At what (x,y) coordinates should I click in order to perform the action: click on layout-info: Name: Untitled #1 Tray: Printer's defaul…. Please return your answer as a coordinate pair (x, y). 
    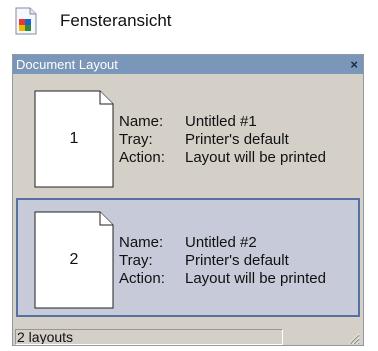
    Looking at the image, I should click on (222, 139).